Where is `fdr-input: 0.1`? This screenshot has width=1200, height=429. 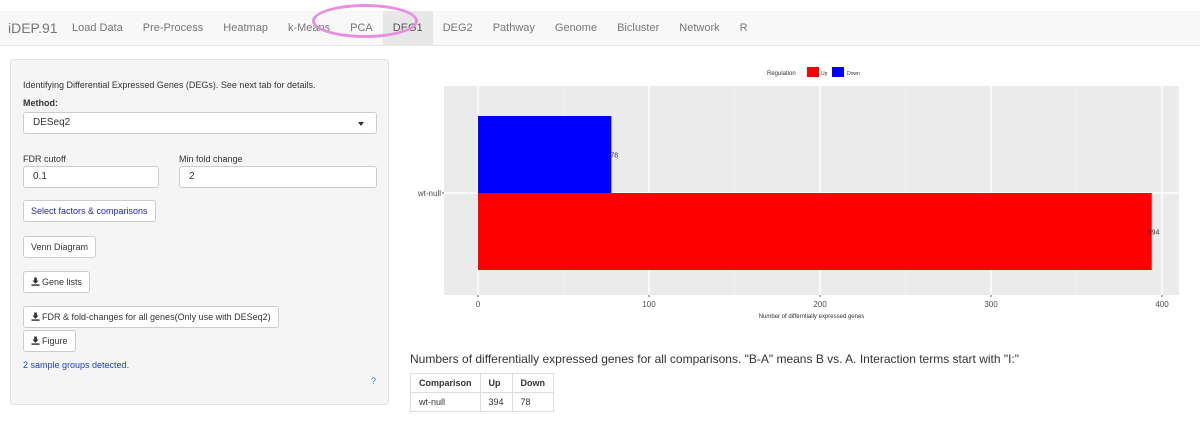
fdr-input: 0.1 is located at coordinates (91, 177).